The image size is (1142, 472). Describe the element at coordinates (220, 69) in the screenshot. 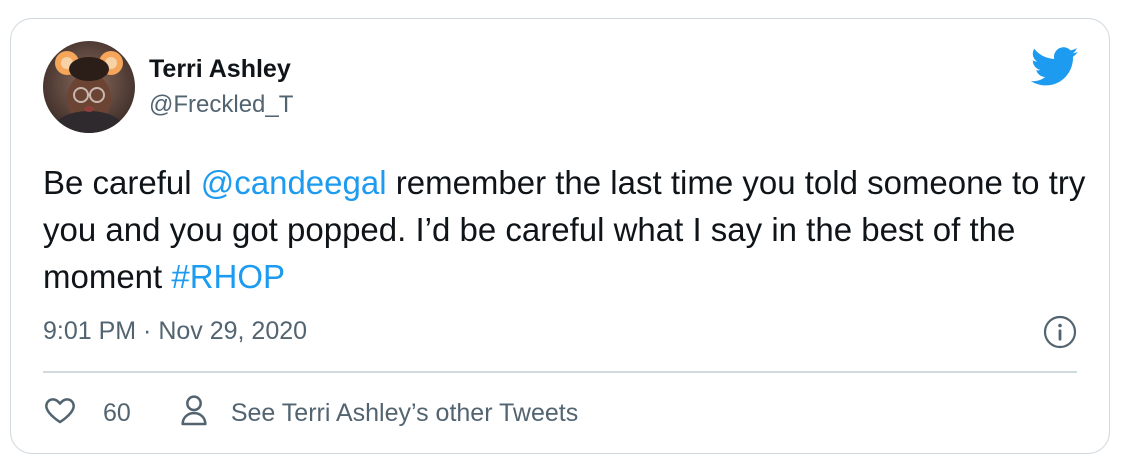

I see `author-name: Terri Ashley` at that location.